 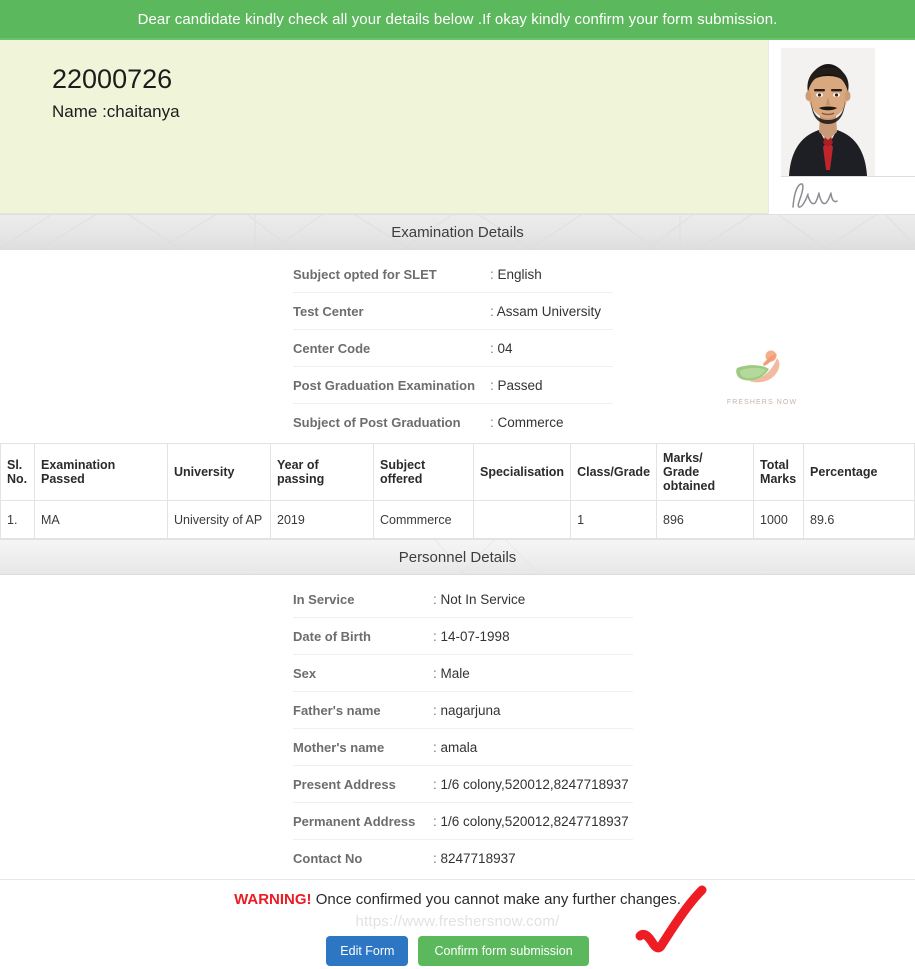 I want to click on detail-value: Passed, so click(x=516, y=385).